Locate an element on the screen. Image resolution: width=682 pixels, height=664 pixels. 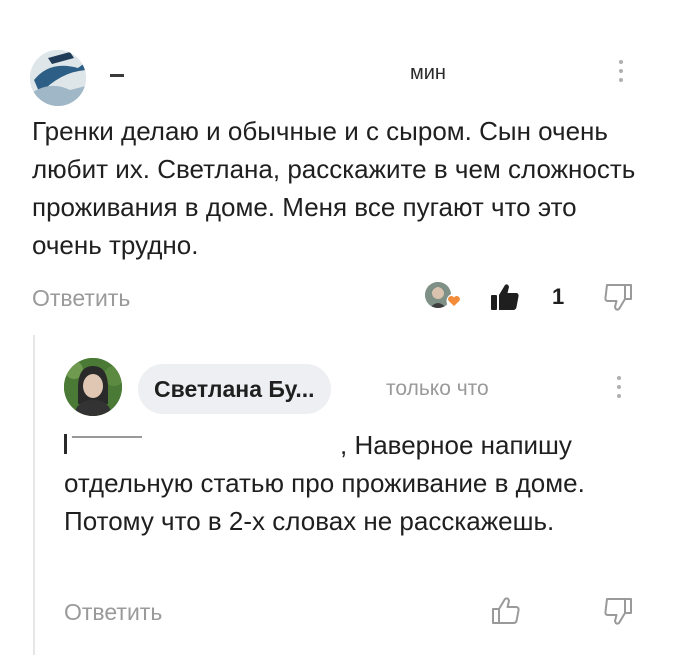
author-name-fragment: мин is located at coordinates (428, 73).